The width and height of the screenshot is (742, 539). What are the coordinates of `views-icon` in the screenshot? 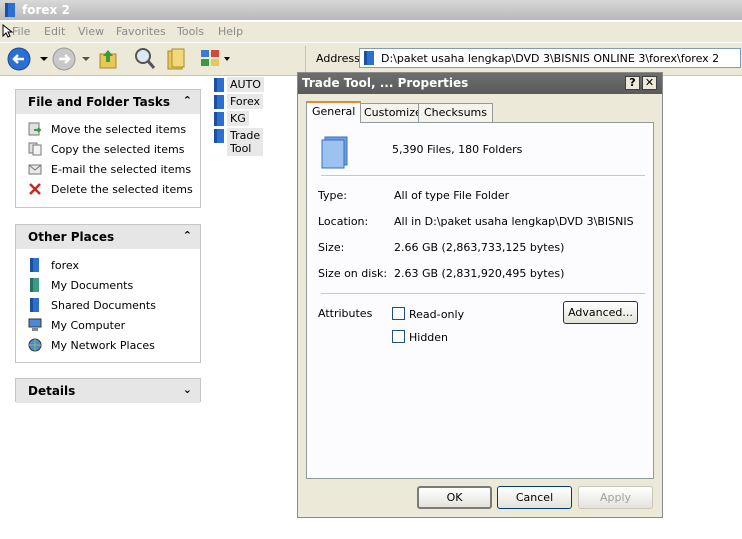 It's located at (216, 59).